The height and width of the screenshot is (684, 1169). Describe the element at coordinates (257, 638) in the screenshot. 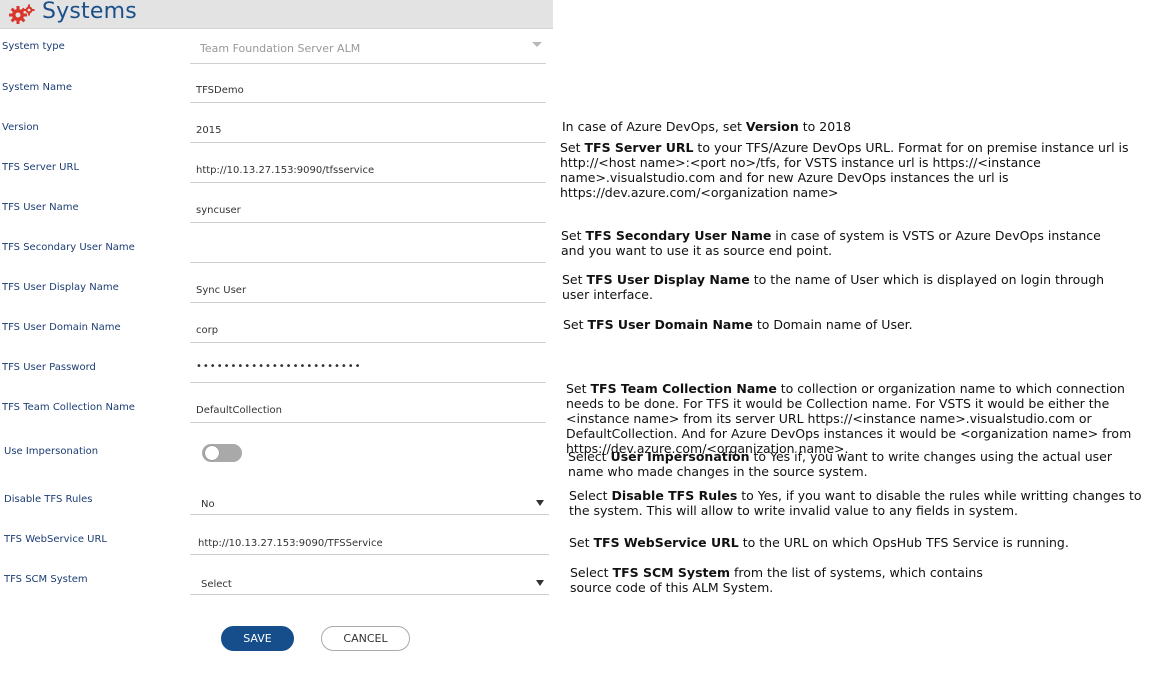

I see `save-button: SAVE` at that location.